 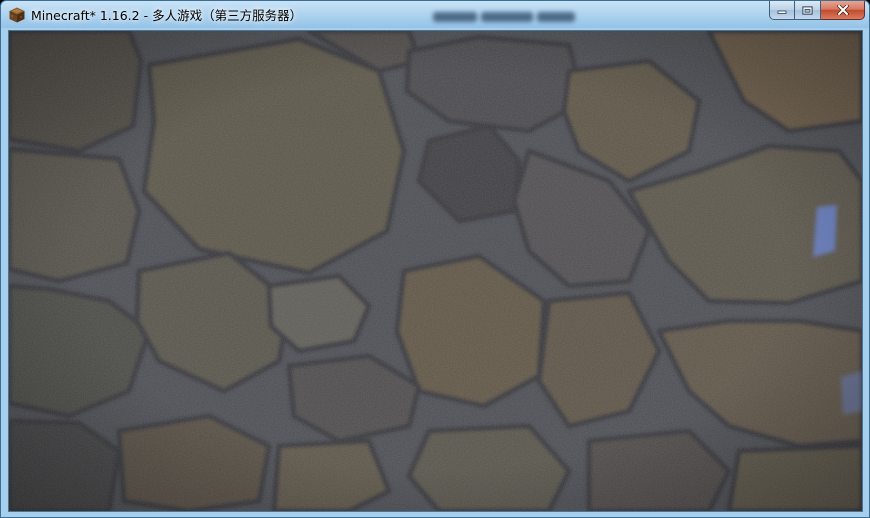 I want to click on minimize-button, so click(x=782, y=10).